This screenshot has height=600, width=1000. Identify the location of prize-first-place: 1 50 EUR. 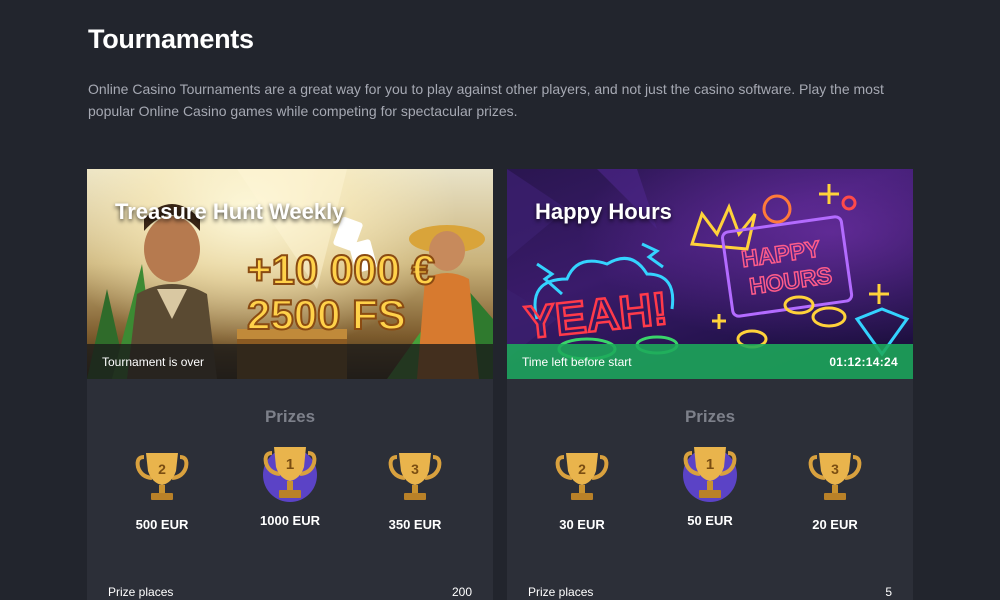
(710, 486).